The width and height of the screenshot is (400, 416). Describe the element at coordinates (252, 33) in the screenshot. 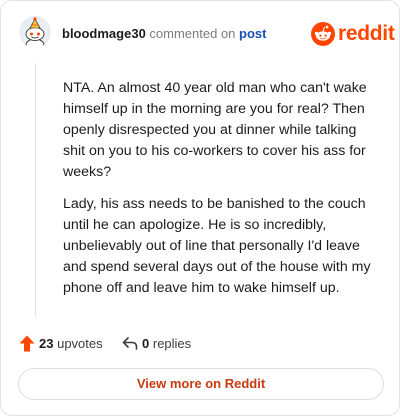

I see `post-link: post` at that location.